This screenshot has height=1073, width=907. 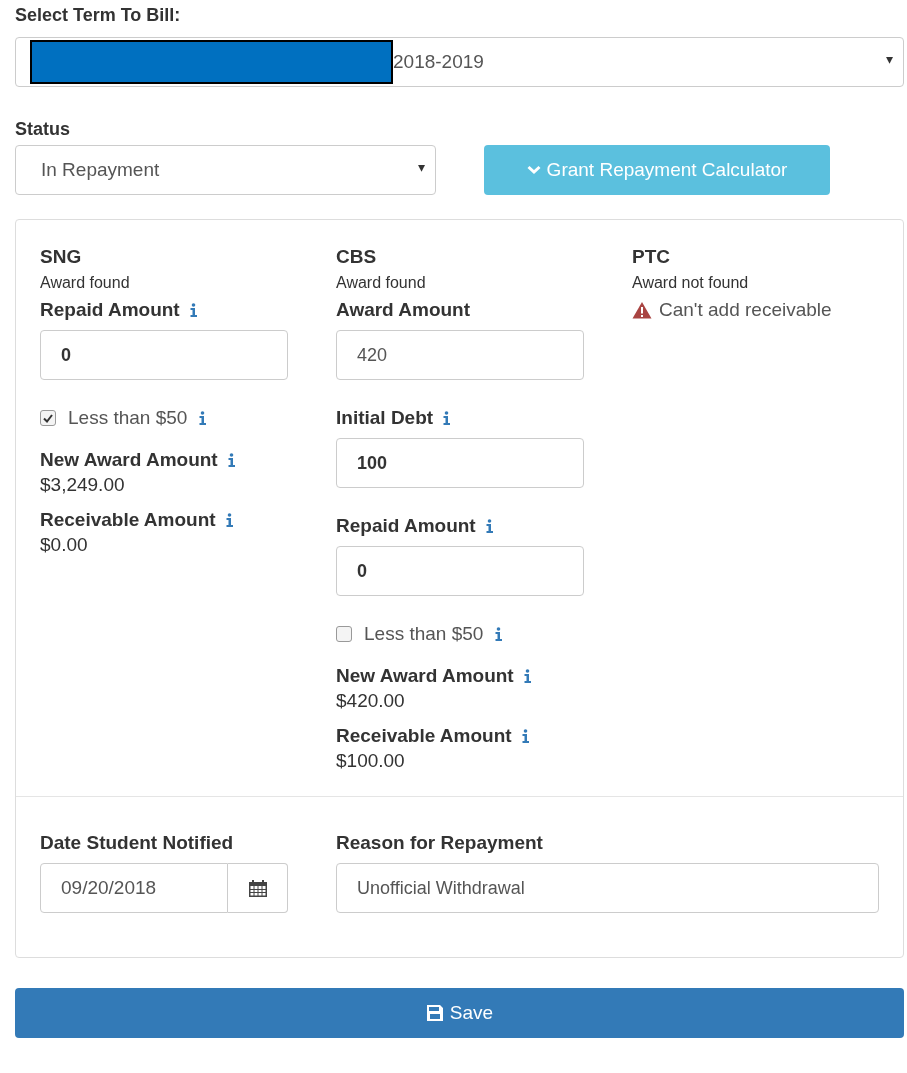 I want to click on award-status: Award not found, so click(x=691, y=283).